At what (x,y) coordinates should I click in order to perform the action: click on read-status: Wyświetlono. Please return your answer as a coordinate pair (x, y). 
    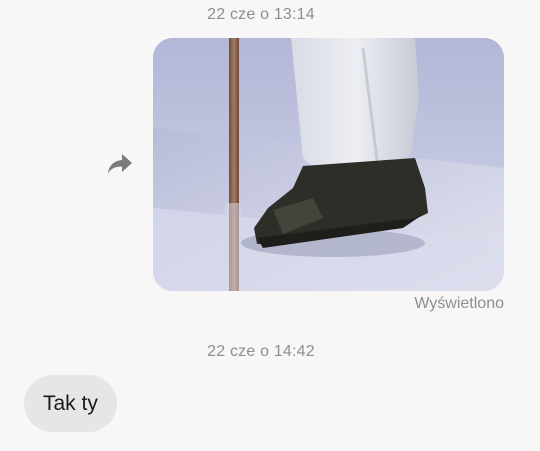
    Looking at the image, I should click on (459, 303).